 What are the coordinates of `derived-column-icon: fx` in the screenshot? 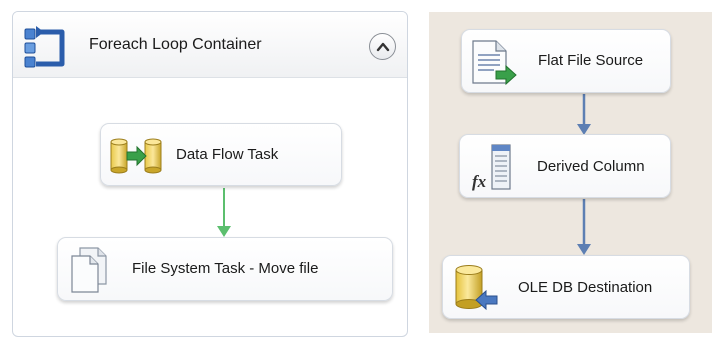 It's located at (495, 170).